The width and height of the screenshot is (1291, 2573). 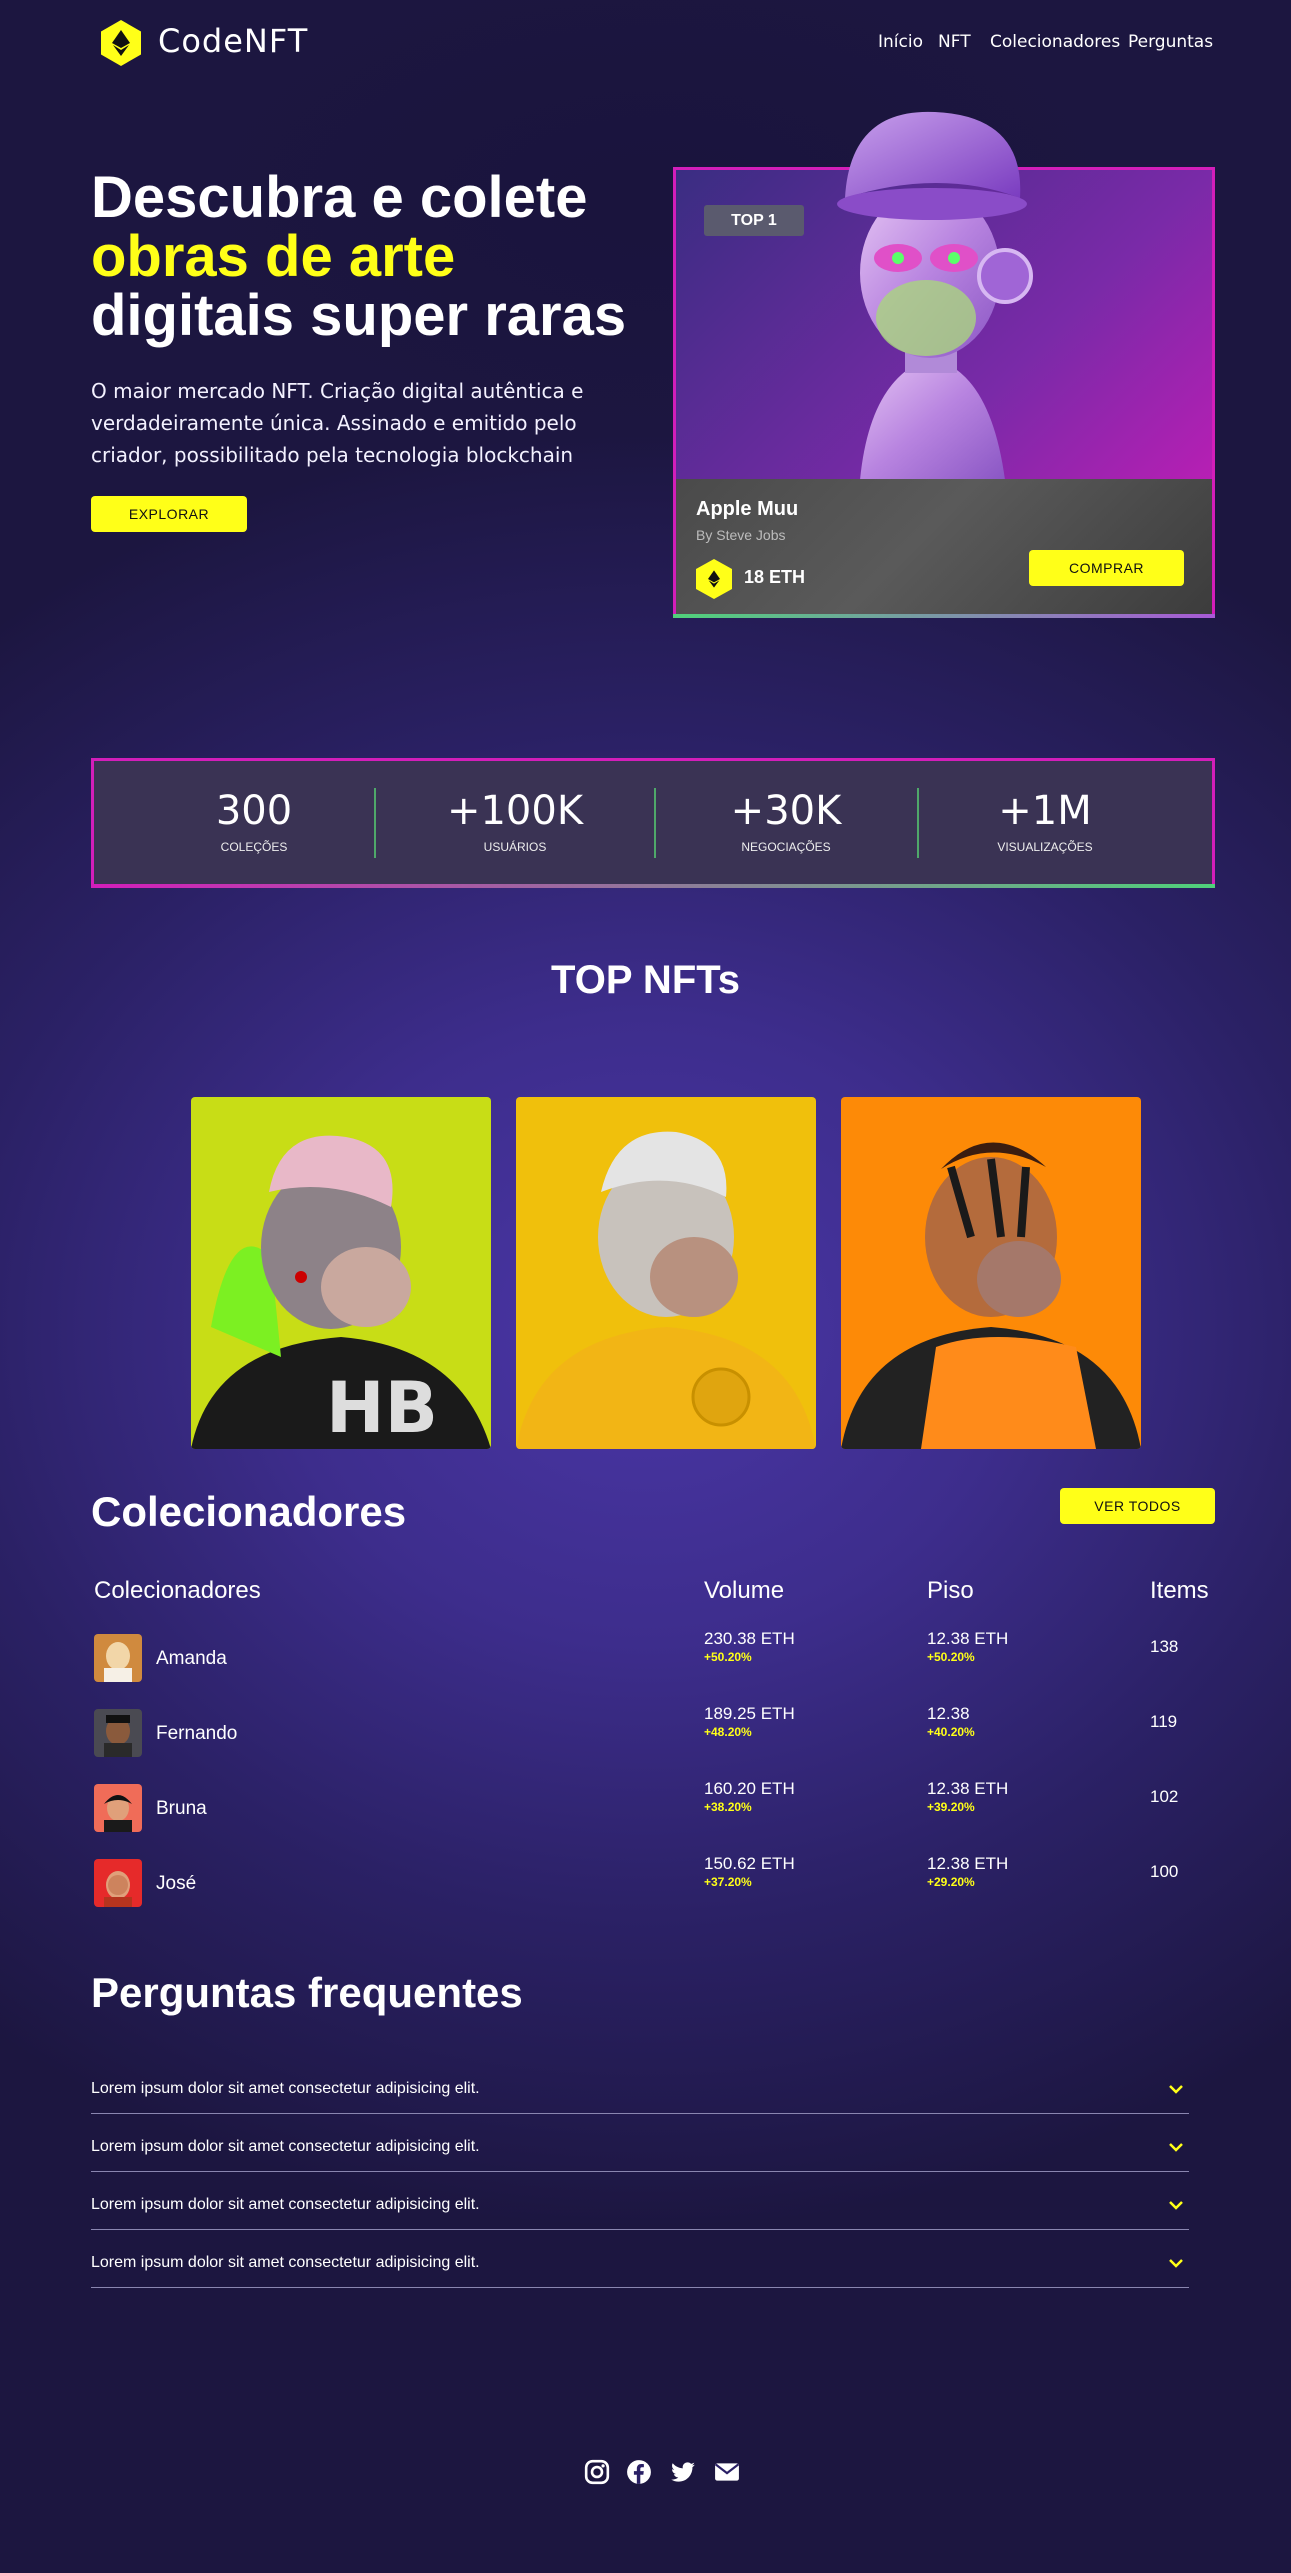 I want to click on stat-label-collections: COLEÇÕES, so click(x=254, y=847).